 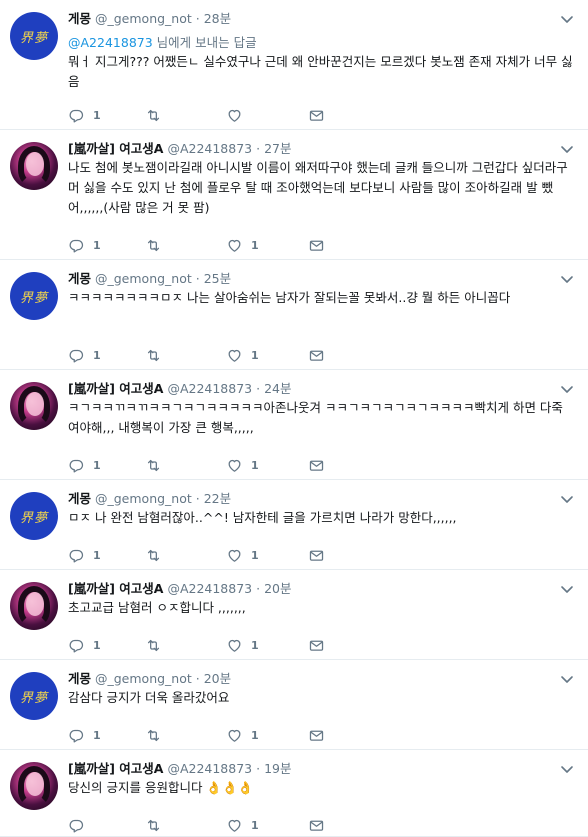 I want to click on heart-icon, so click(x=234, y=355).